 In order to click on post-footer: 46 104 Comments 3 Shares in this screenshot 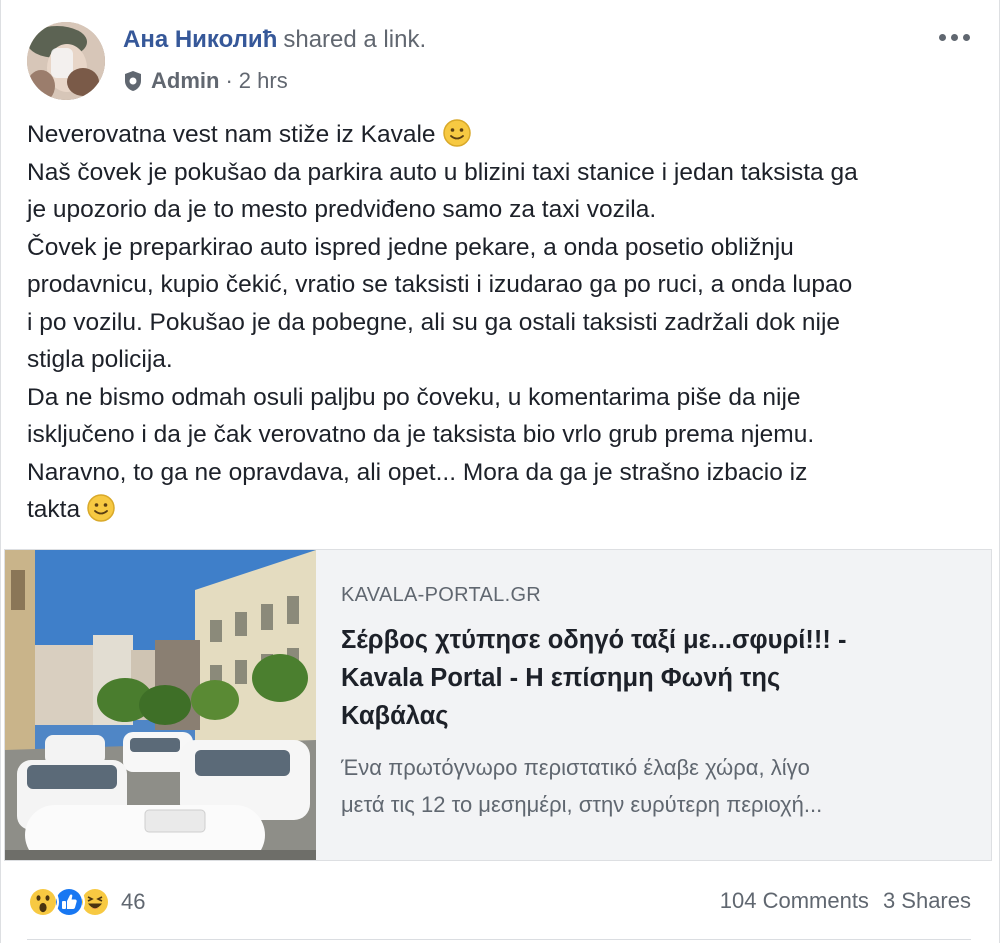, I will do `click(499, 902)`.